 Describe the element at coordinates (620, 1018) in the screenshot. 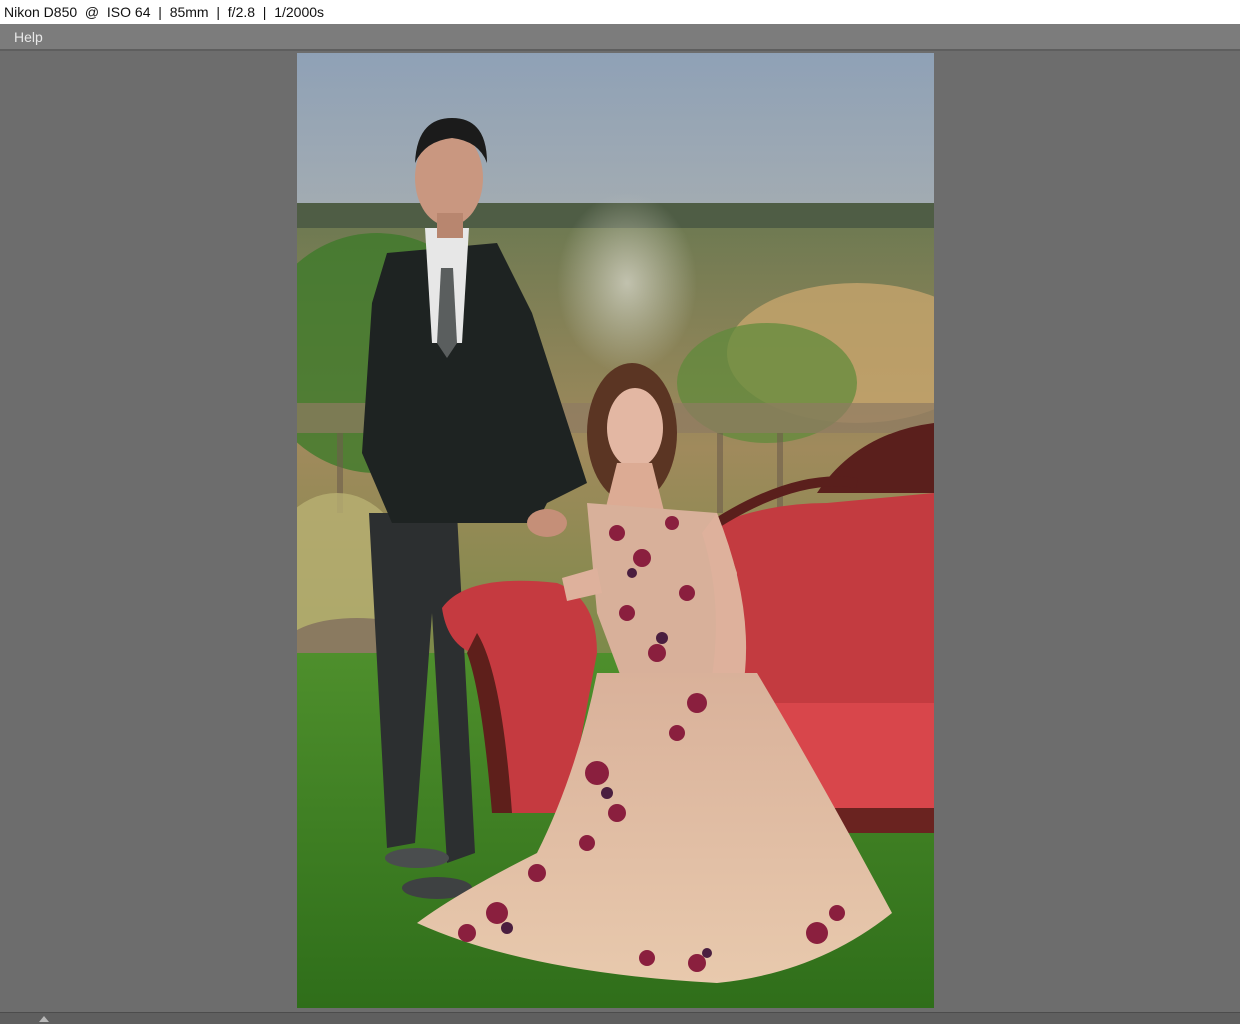

I see `bottom-panel-bar` at that location.